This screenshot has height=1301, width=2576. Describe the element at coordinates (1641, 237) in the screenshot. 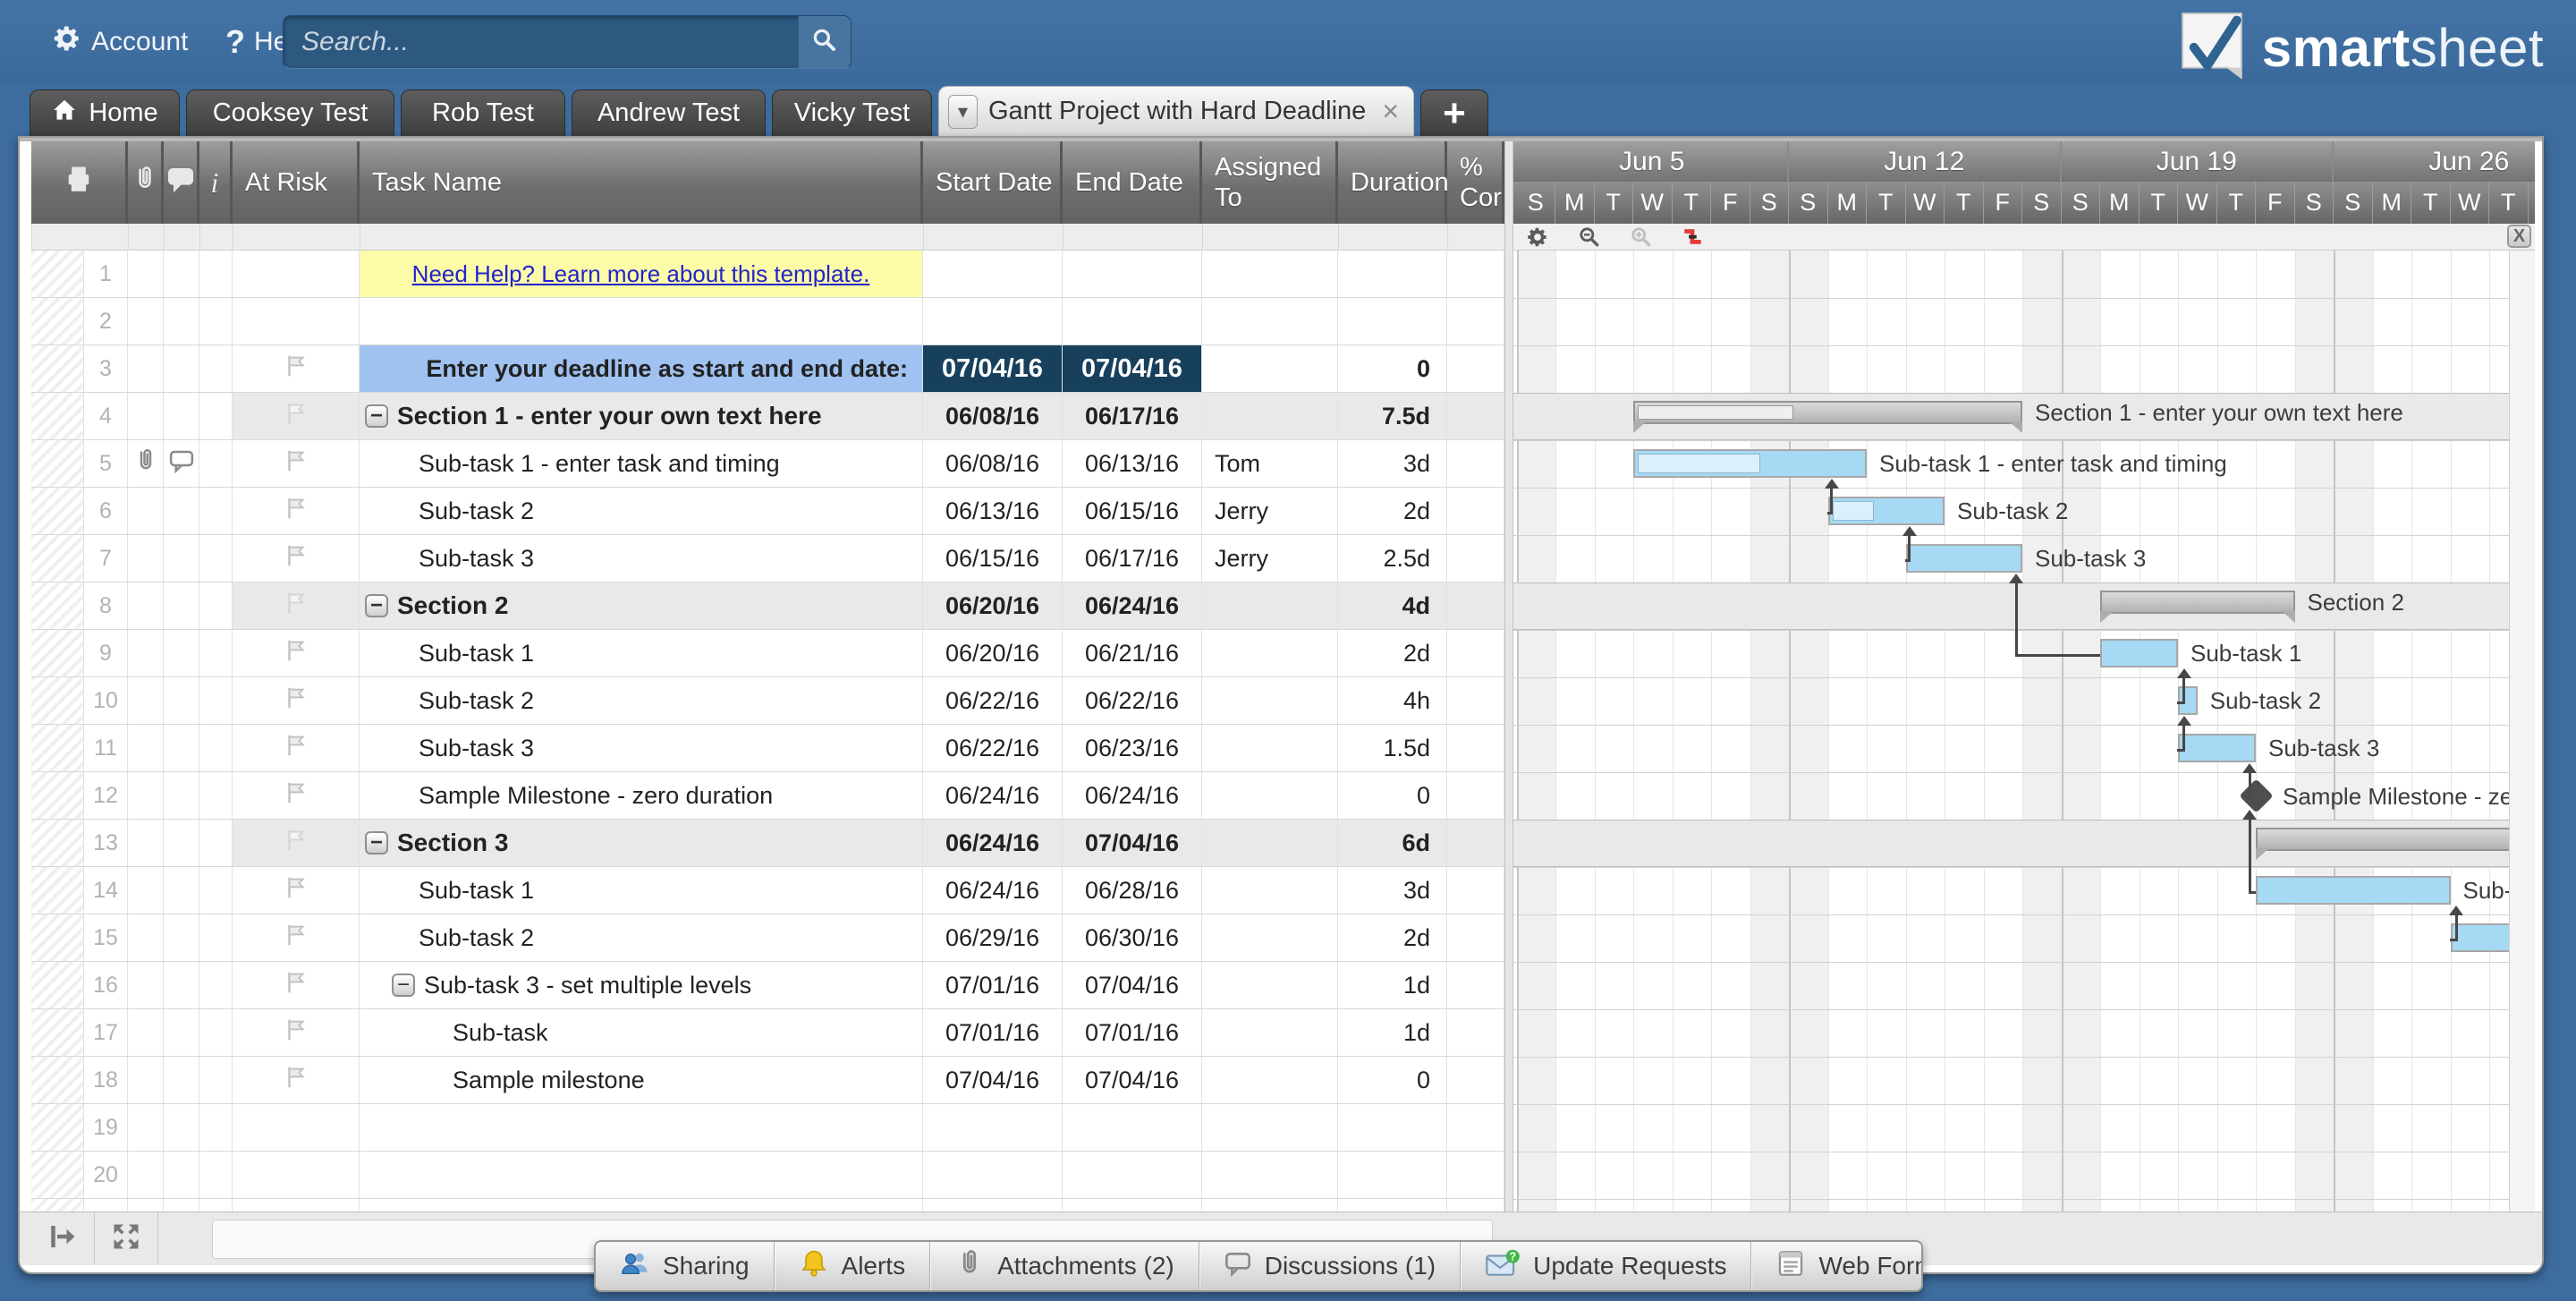

I see `zoom-in-icon` at that location.